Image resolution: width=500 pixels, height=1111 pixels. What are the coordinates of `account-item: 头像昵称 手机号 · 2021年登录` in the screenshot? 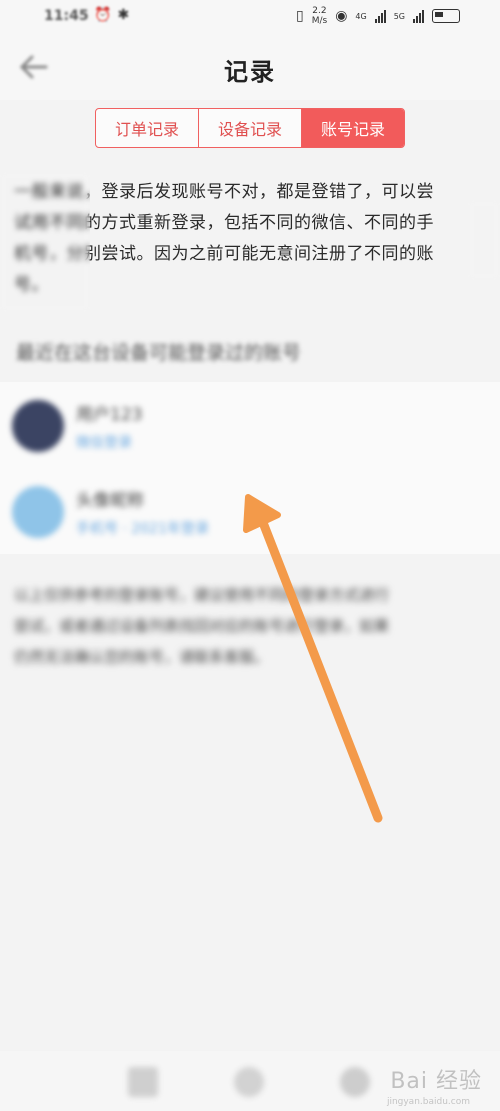 It's located at (250, 510).